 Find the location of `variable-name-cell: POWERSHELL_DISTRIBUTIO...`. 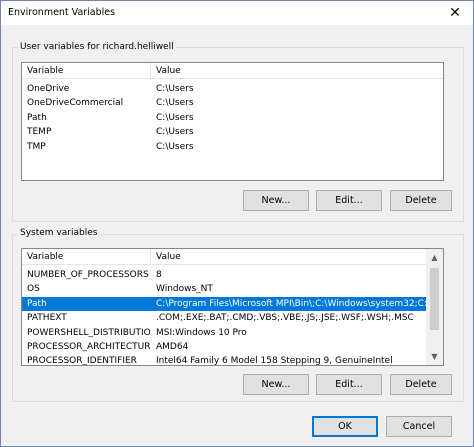

variable-name-cell: POWERSHELL_DISTRIBUTIO... is located at coordinates (89, 332).